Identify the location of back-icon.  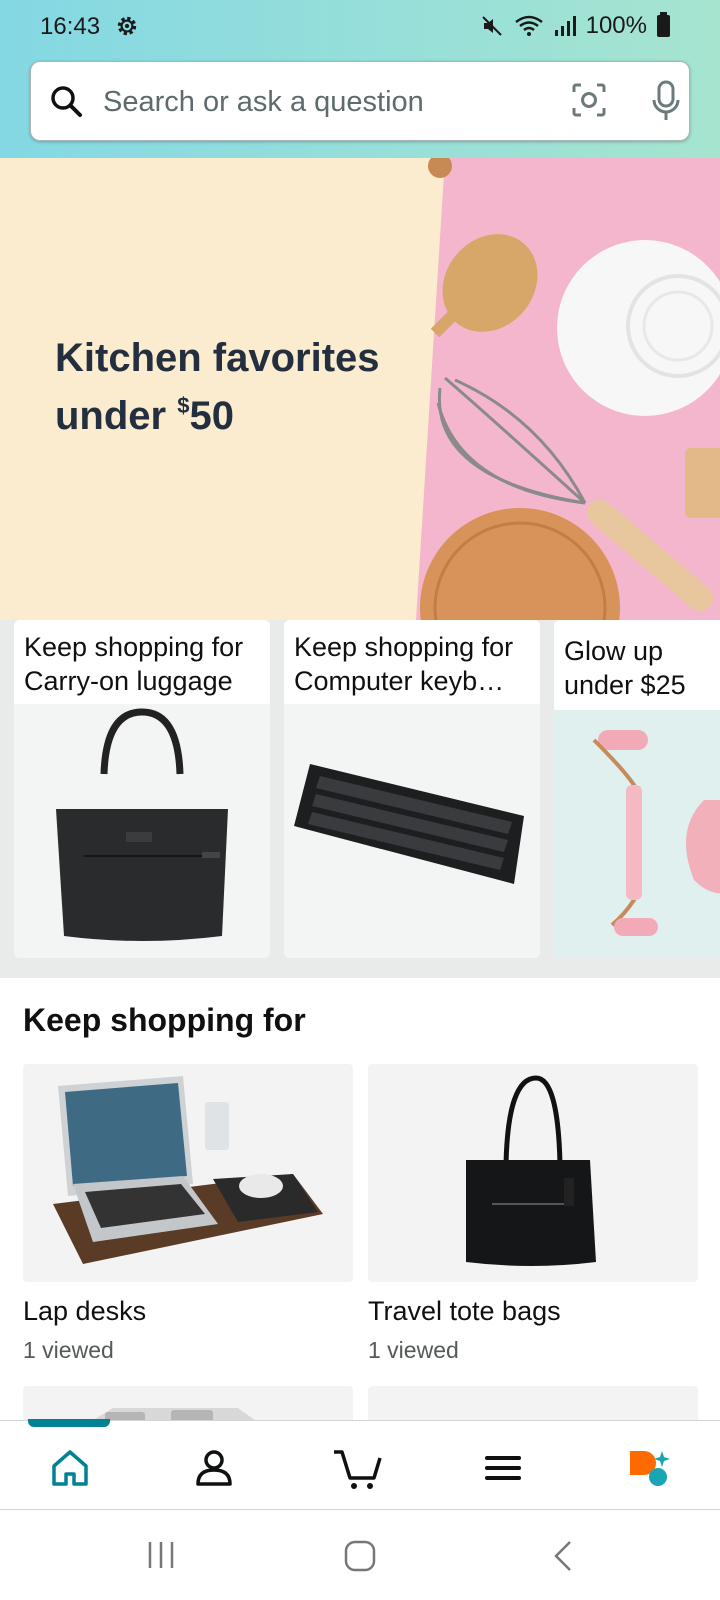
(564, 1556).